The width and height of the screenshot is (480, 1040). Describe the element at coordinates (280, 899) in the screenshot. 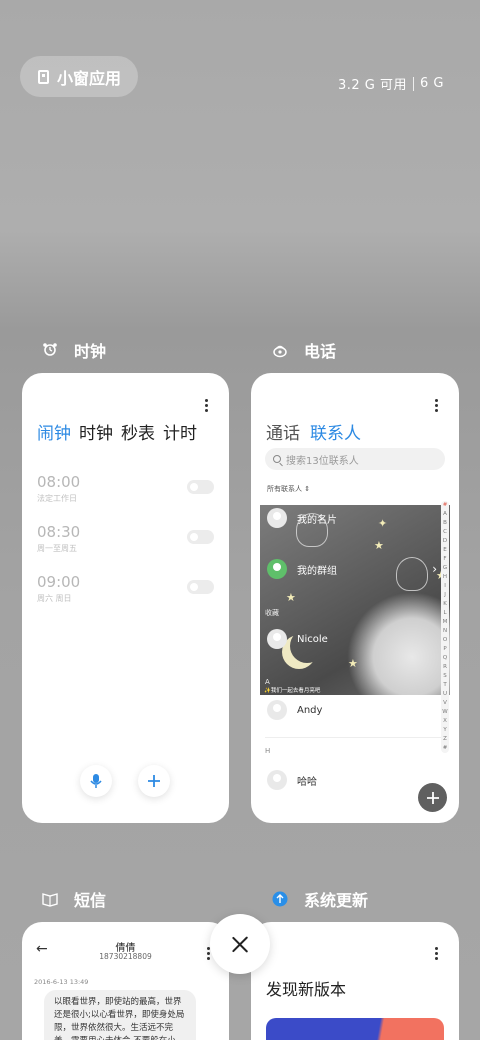

I see `update-app-icon` at that location.